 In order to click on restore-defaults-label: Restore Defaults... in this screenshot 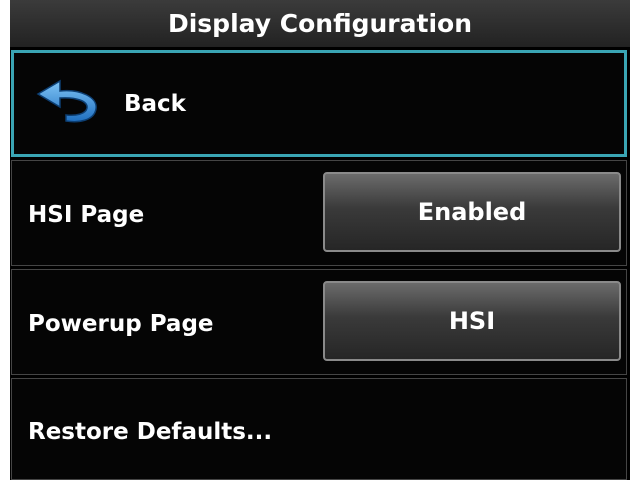, I will do `click(150, 432)`.